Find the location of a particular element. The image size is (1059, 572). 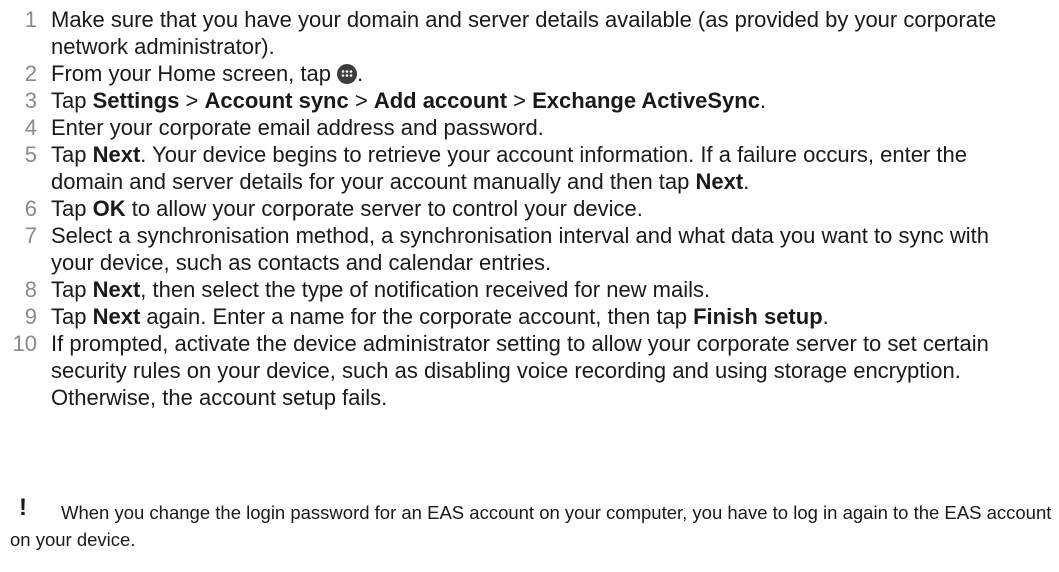

ui-term: Finish setup is located at coordinates (758, 316).